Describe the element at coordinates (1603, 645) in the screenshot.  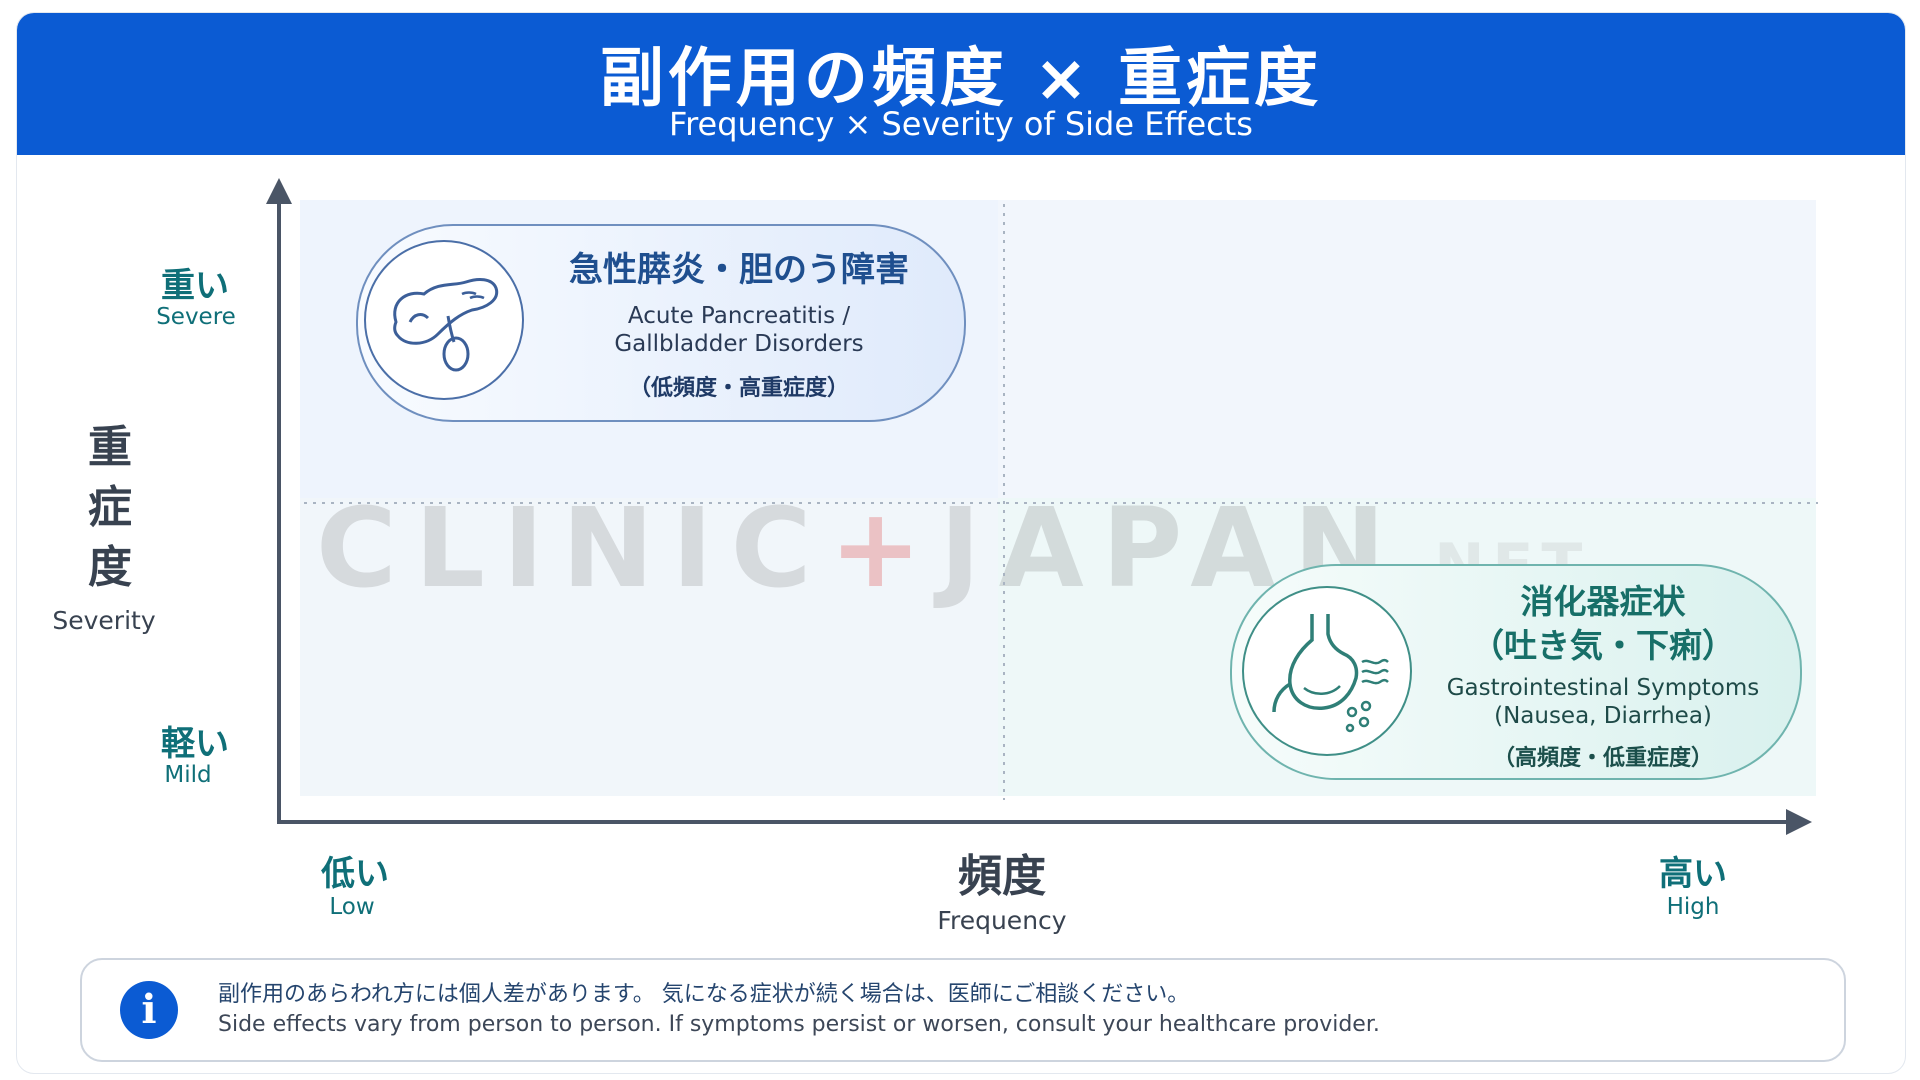
I see `item-gastrointestinal-title-line2: （吐き気・下痢）` at that location.